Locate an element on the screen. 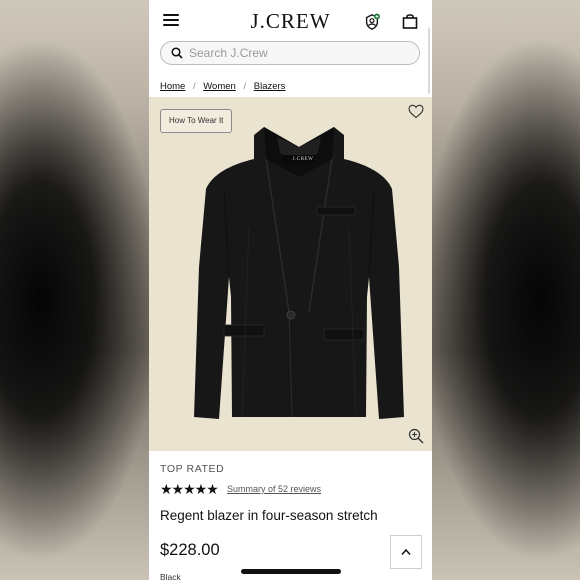 This screenshot has width=580, height=580. reviews-summary-link: Summary of 52 reviews is located at coordinates (274, 489).